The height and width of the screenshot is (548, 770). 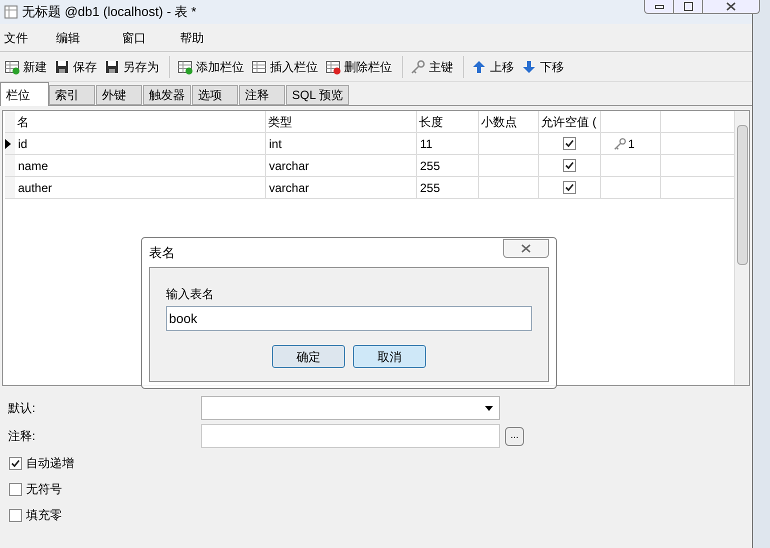 I want to click on toolbar-button: 上移, so click(x=492, y=66).